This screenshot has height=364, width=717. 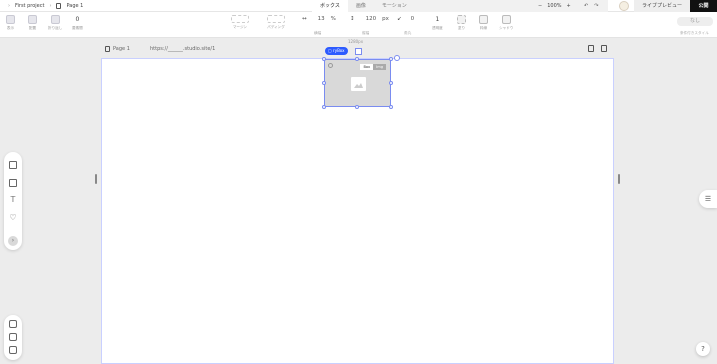 I want to click on tab-box: ボックス, so click(x=330, y=6).